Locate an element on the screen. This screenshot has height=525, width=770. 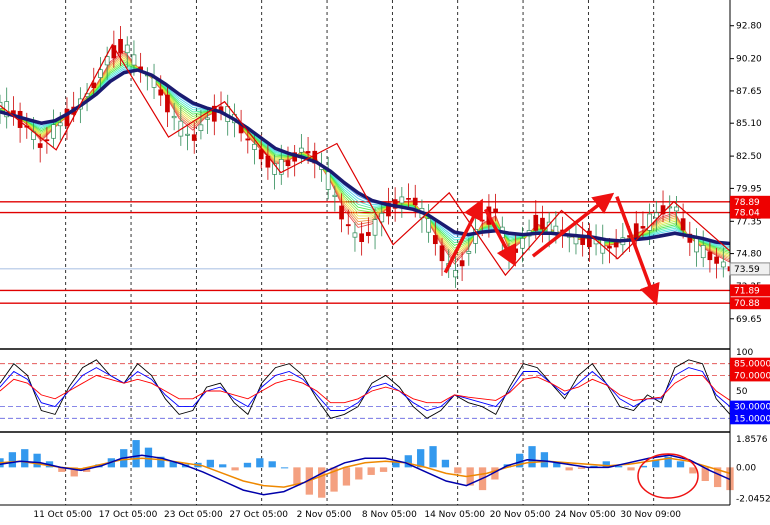
time-label: 20 Nov 05:00 is located at coordinates (520, 515).